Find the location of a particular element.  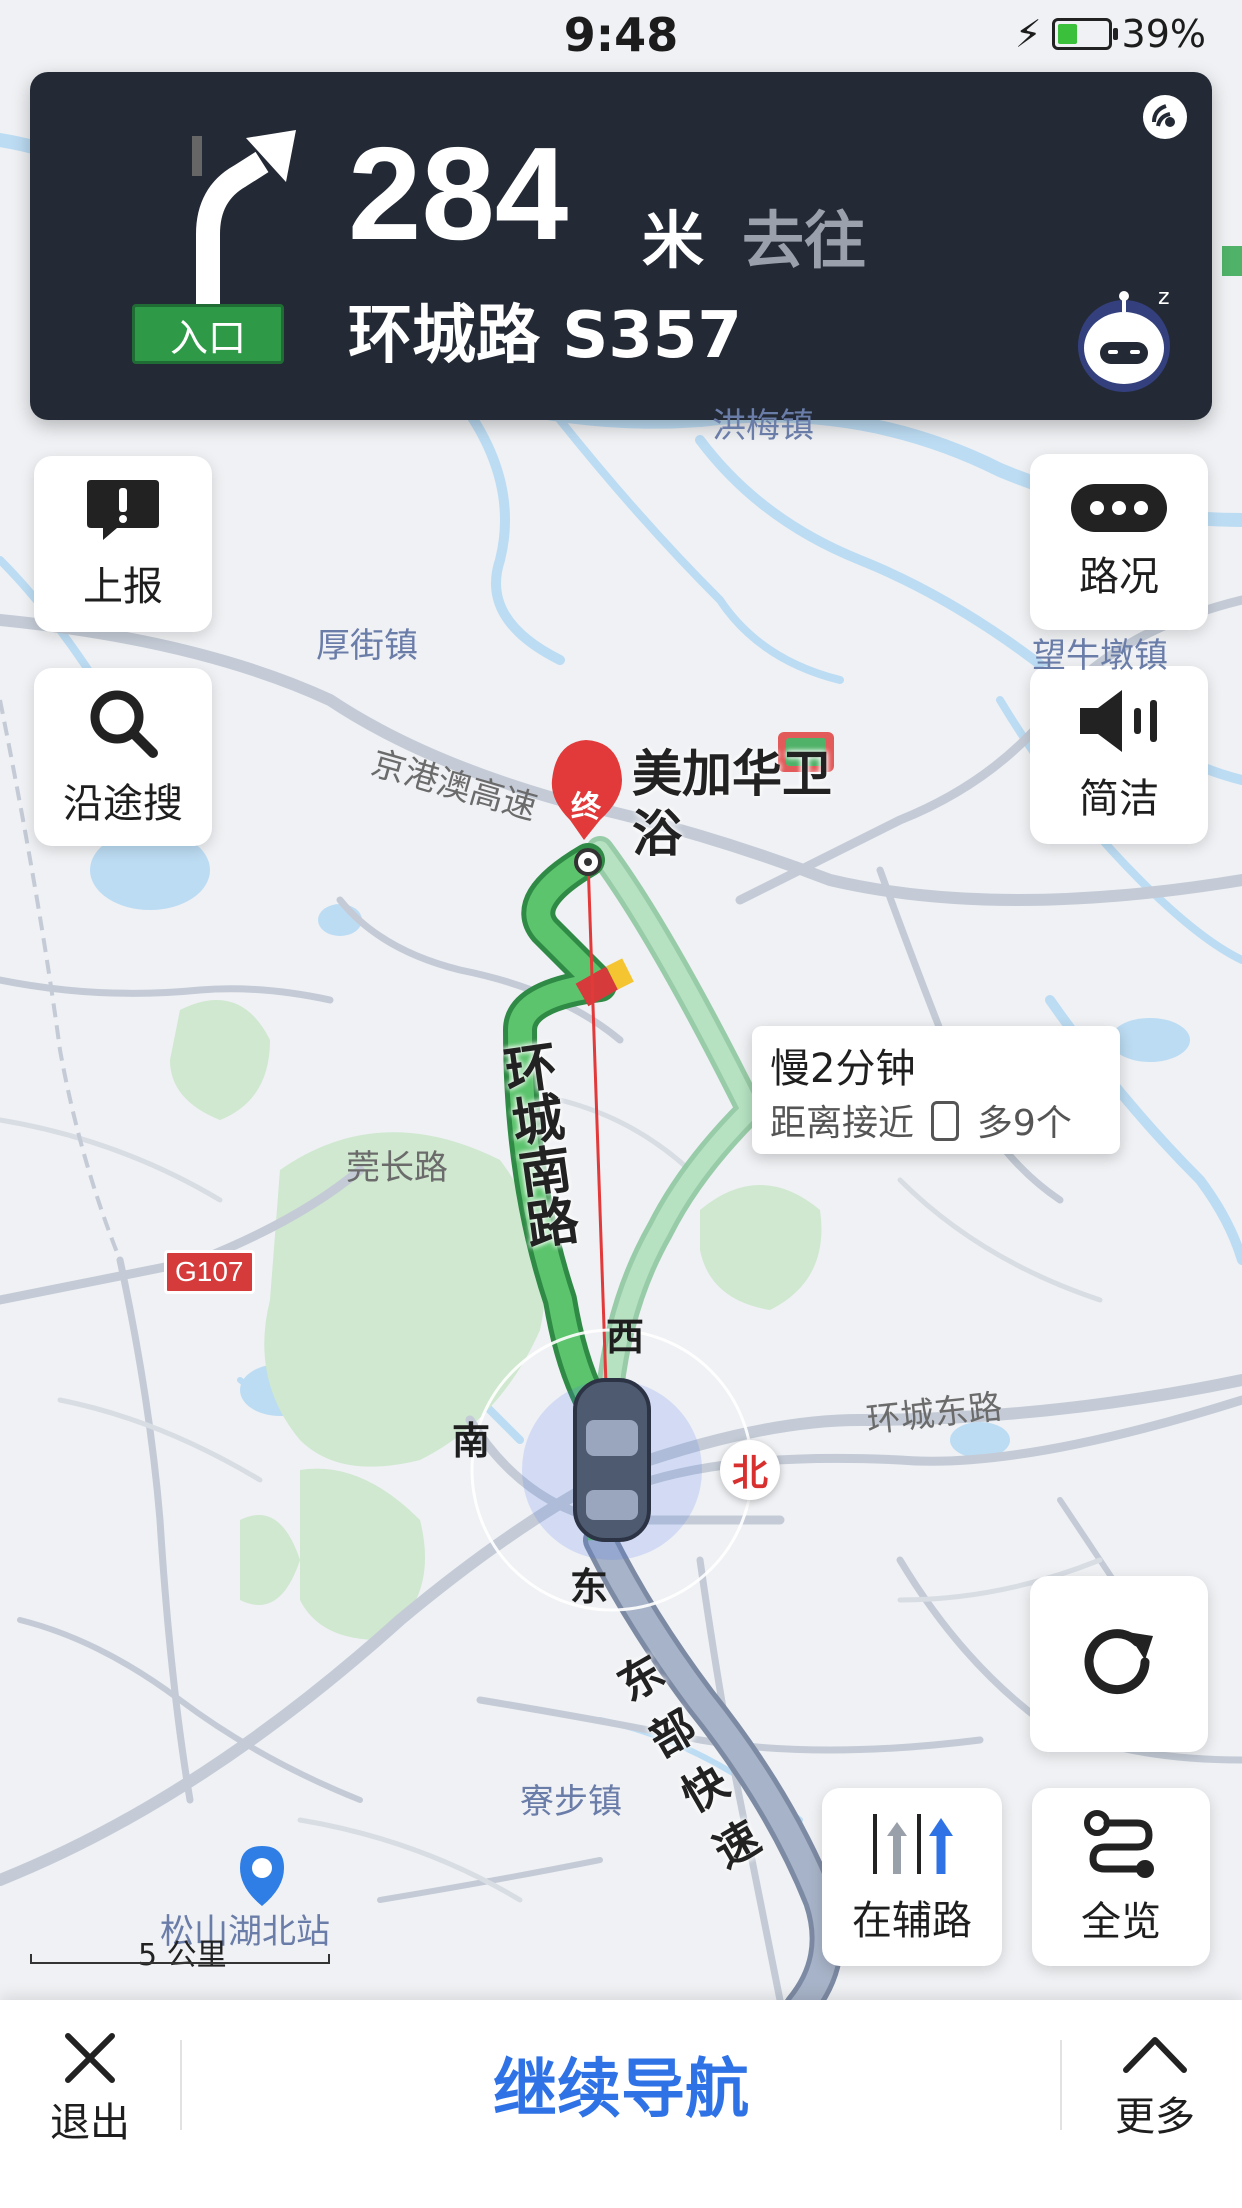

goto-text: 去往 is located at coordinates (804, 240).